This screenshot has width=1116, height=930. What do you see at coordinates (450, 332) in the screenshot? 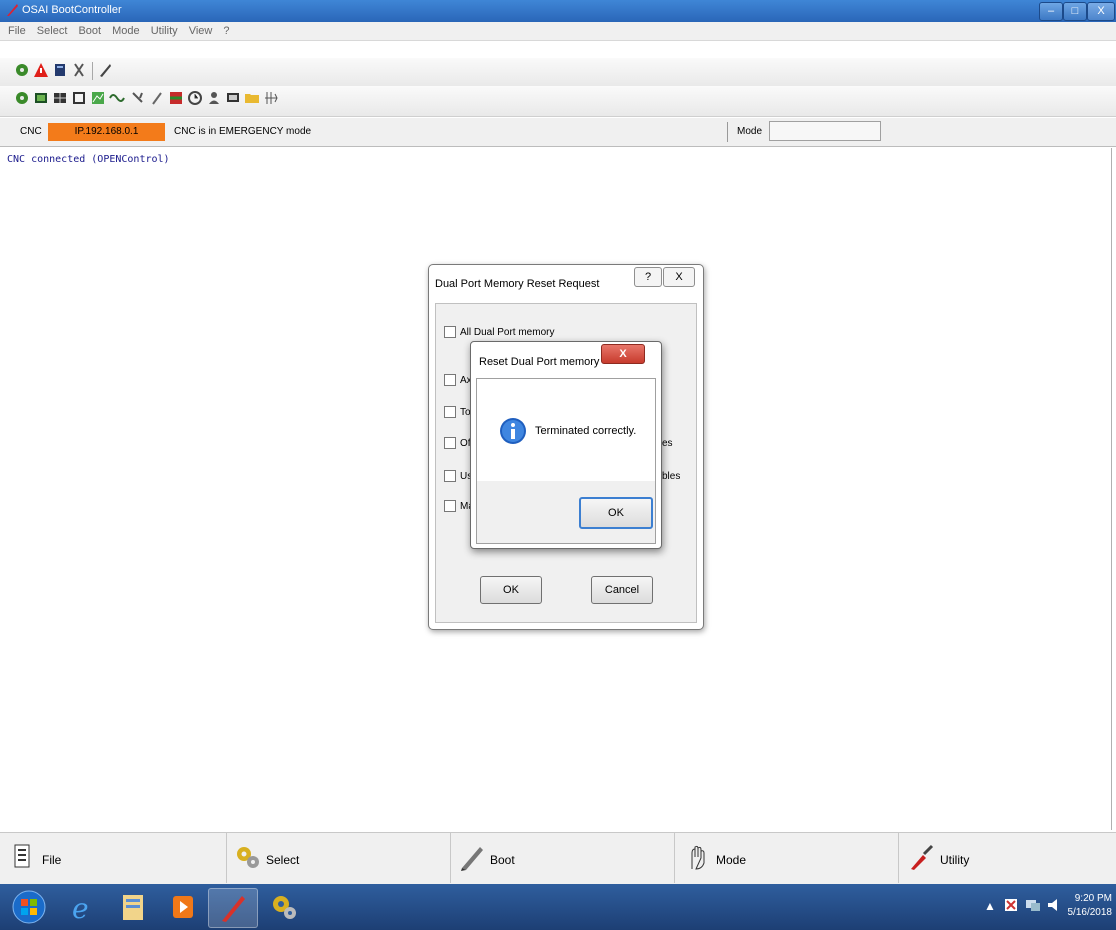
I see `all-dual-port-memory-checkbox` at bounding box center [450, 332].